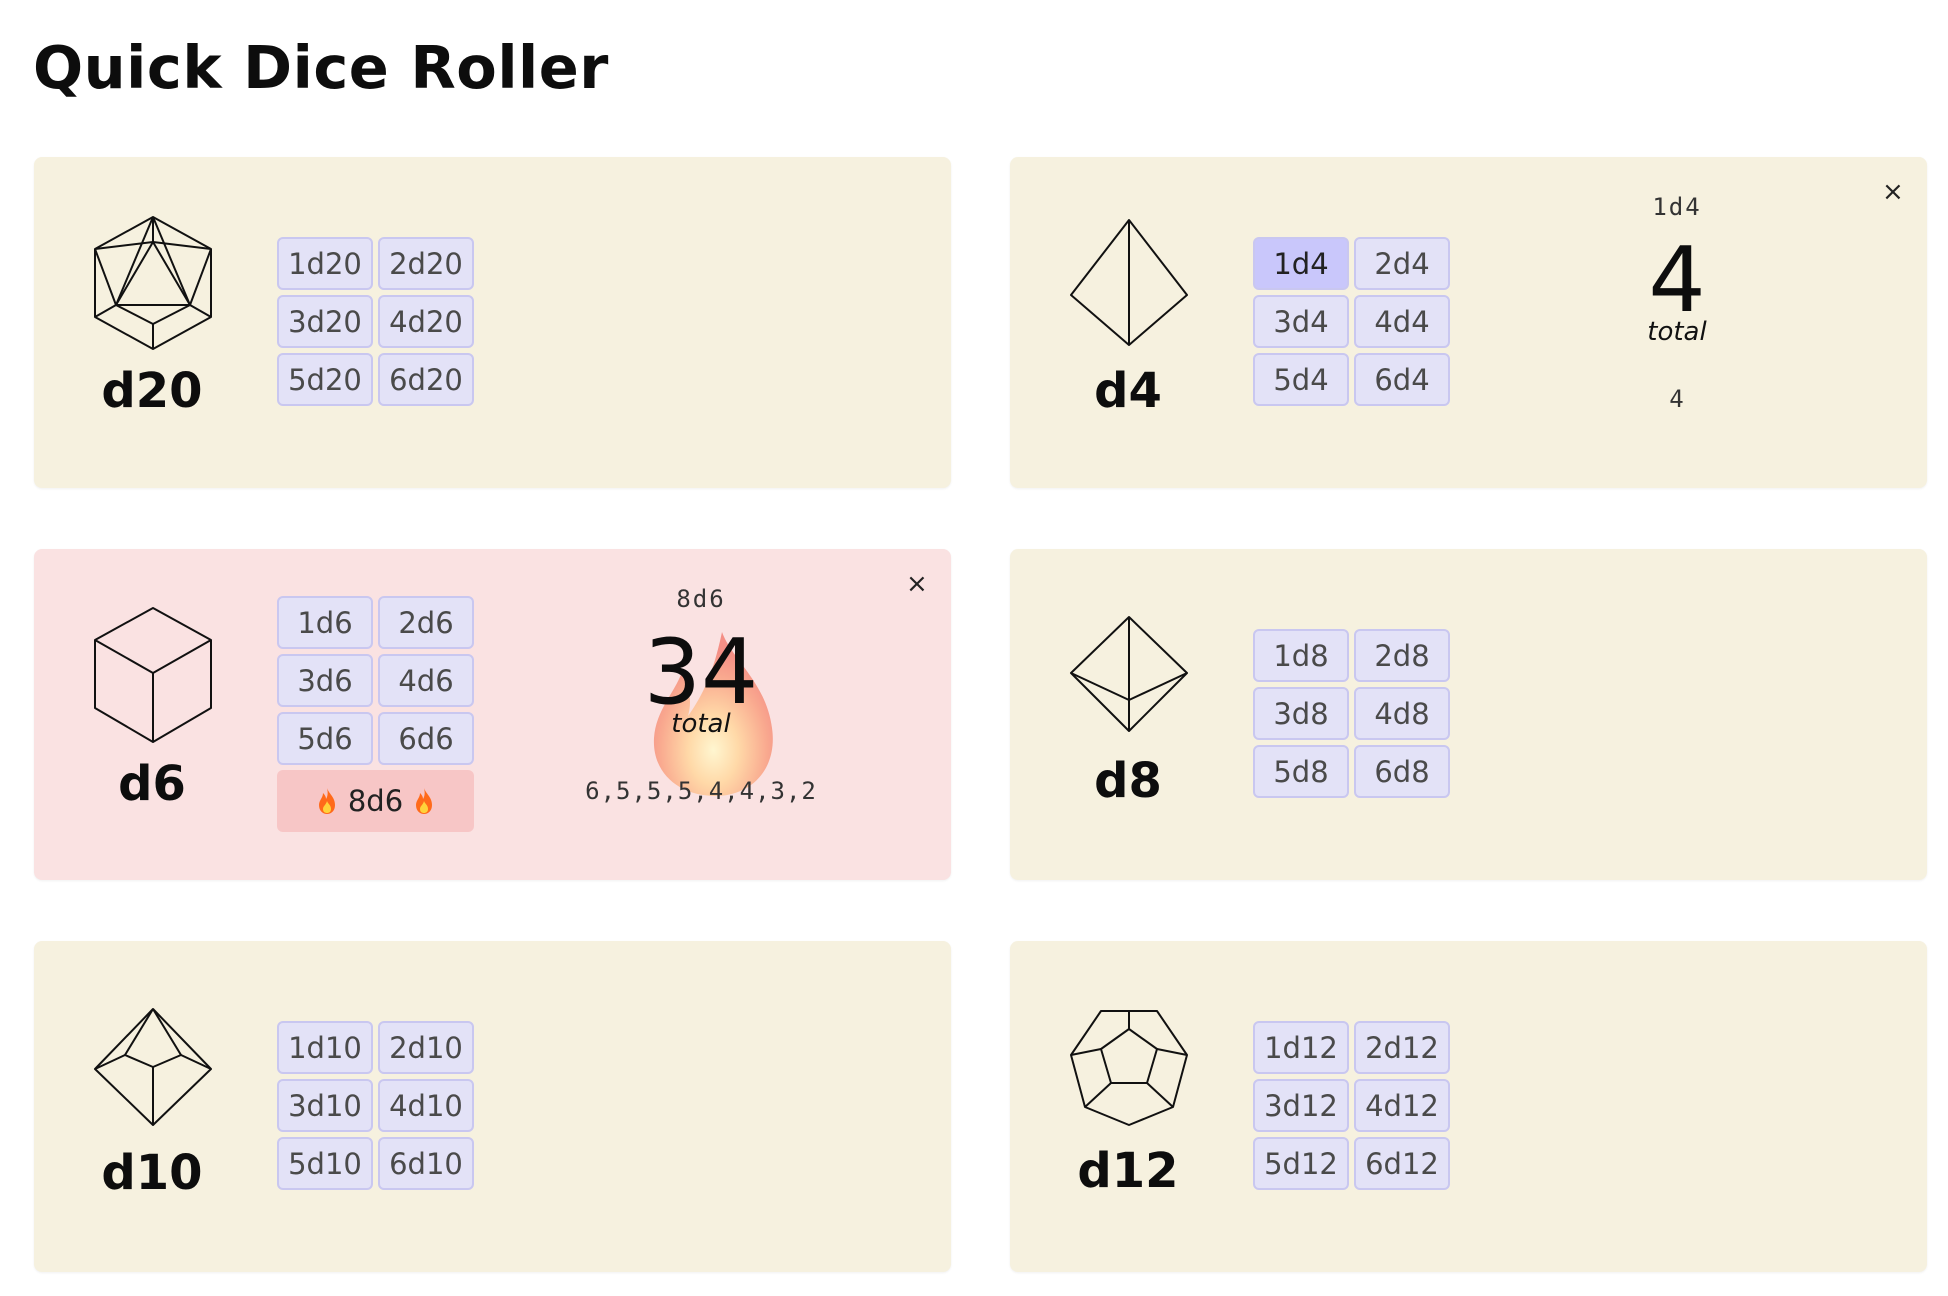 This screenshot has width=1948, height=1296. I want to click on roll-6d12-button: 6d12, so click(1402, 1163).